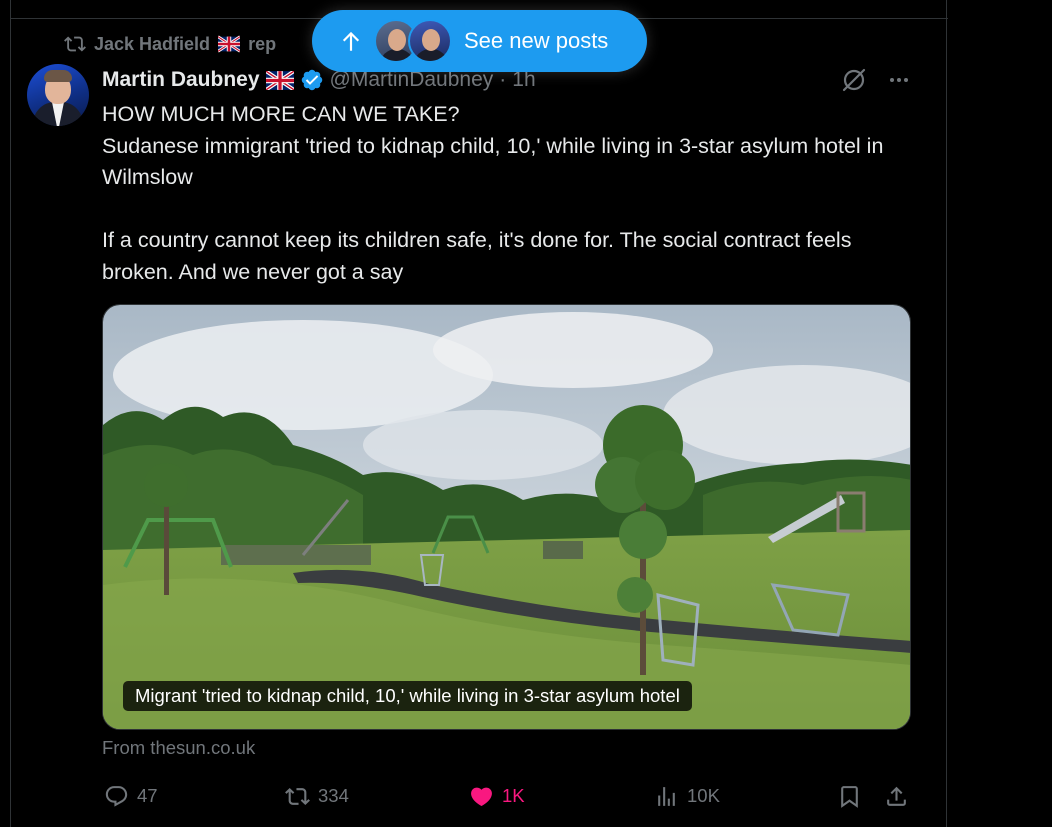 The width and height of the screenshot is (1052, 827). Describe the element at coordinates (513, 795) in the screenshot. I see `like-count: 1K` at that location.